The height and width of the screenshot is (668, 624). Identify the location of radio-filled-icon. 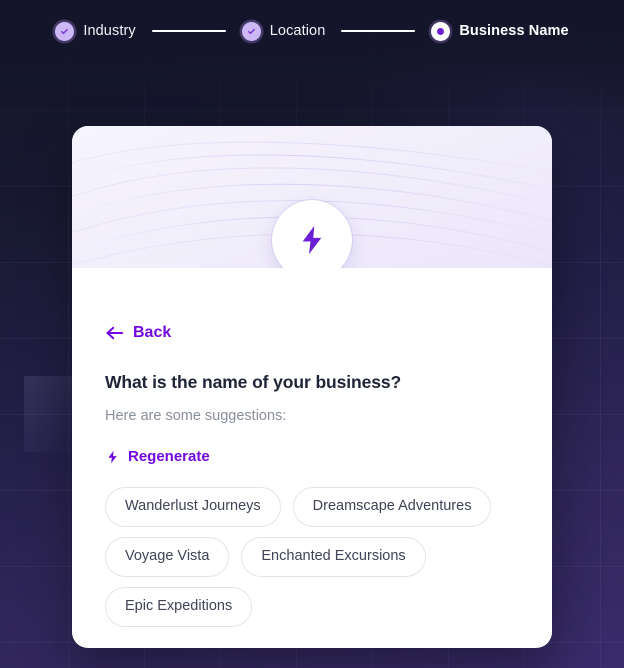
(441, 31).